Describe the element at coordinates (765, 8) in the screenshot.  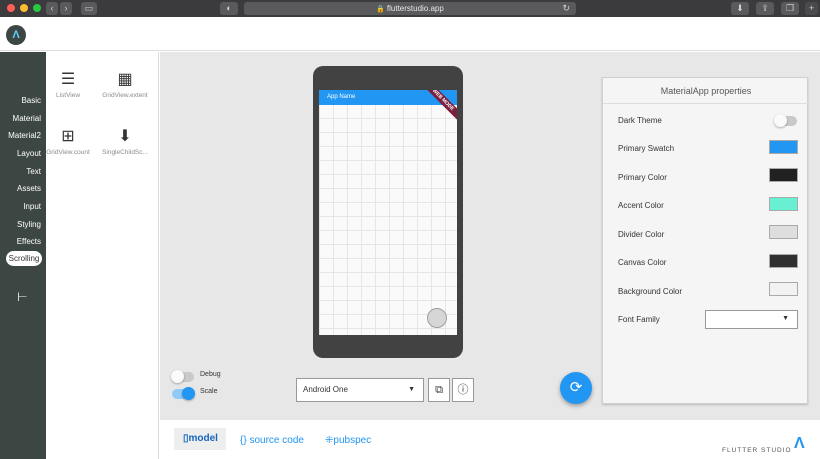
I see `share-icon: ⇪` at that location.